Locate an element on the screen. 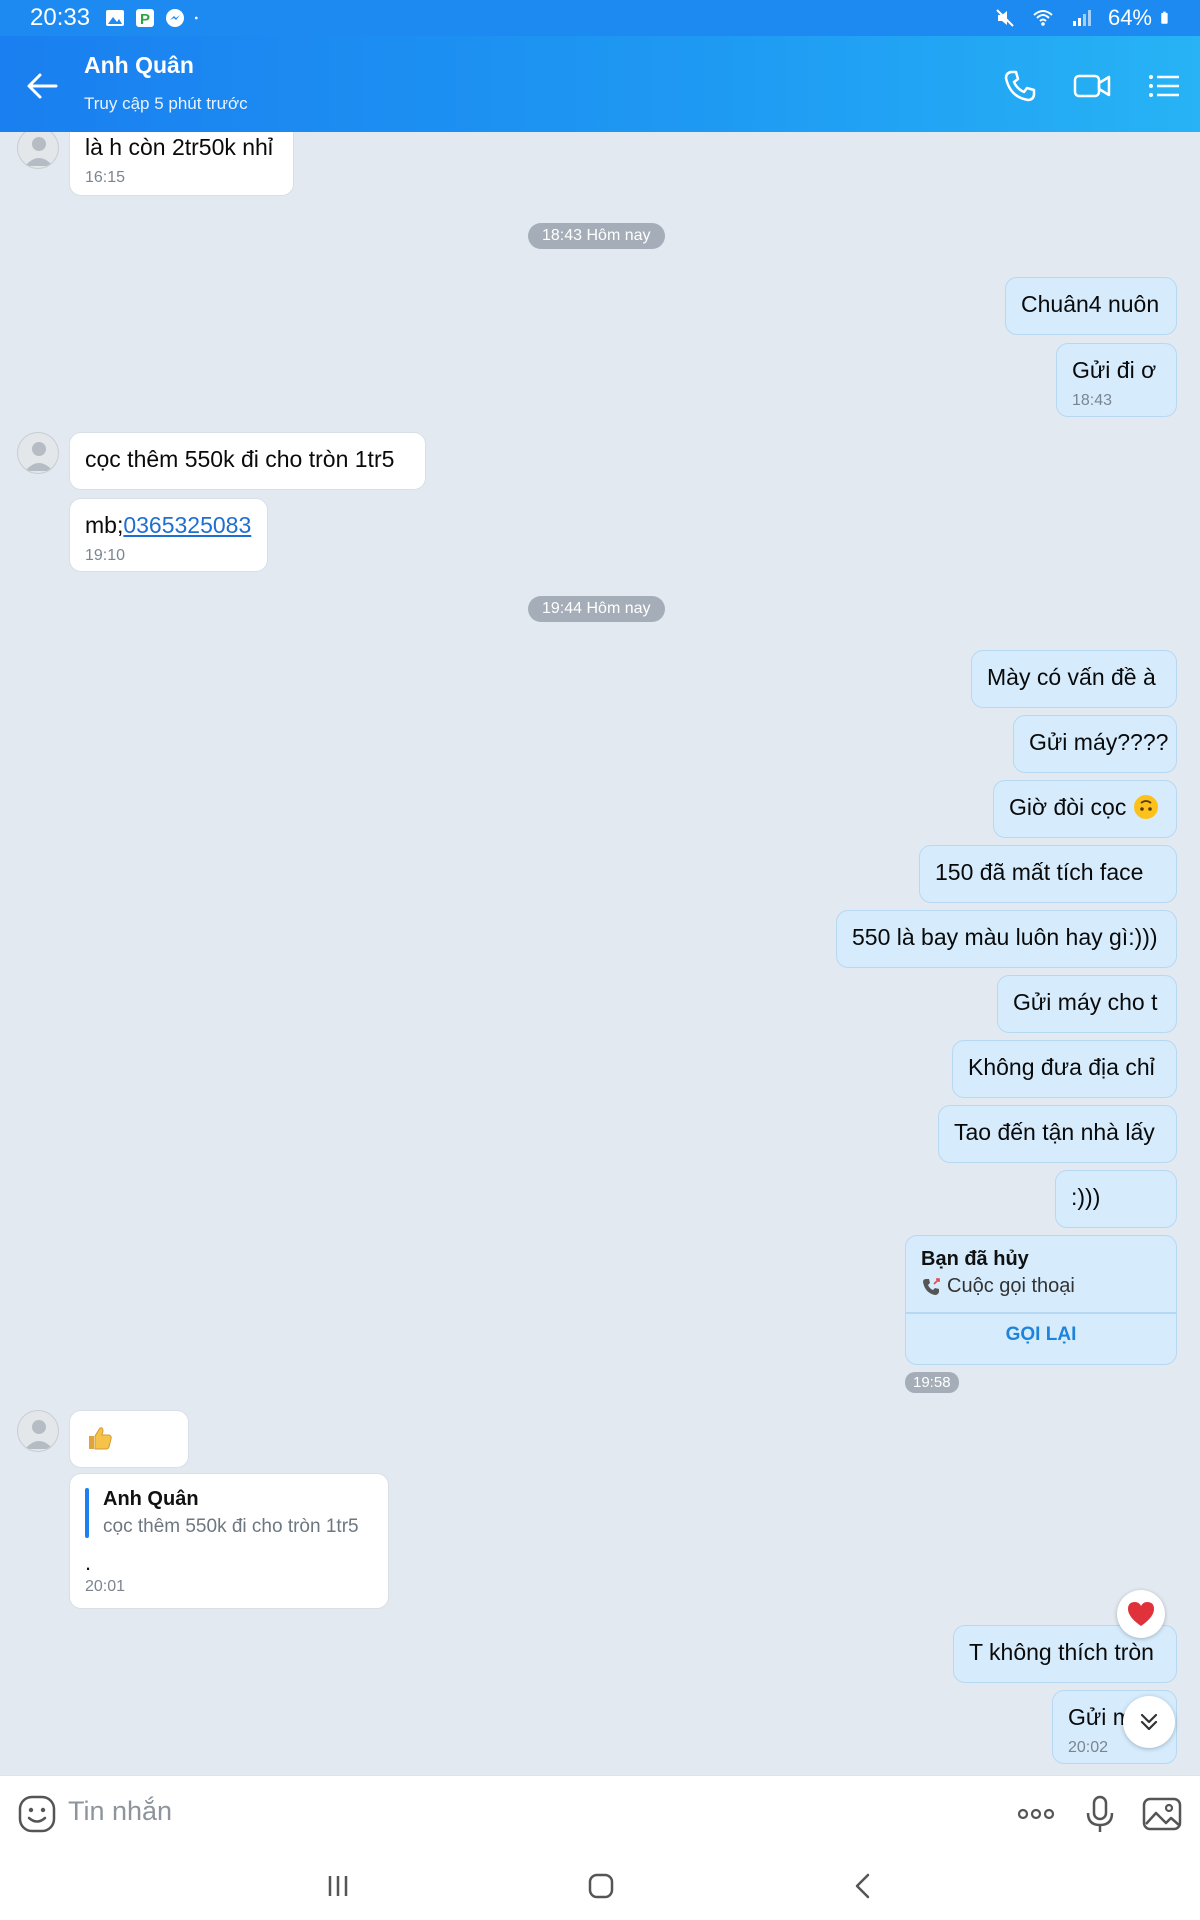 Image resolution: width=1200 pixels, height=1920 pixels. sticker-icon is located at coordinates (37, 1814).